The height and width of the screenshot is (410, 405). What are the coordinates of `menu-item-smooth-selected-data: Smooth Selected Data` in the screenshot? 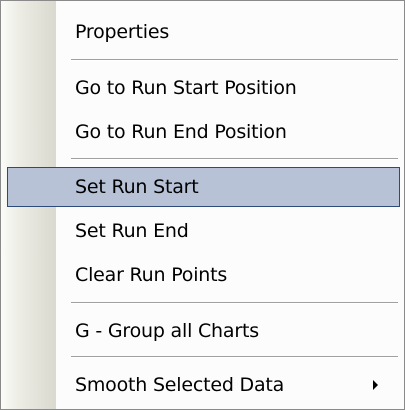 It's located at (202, 385).